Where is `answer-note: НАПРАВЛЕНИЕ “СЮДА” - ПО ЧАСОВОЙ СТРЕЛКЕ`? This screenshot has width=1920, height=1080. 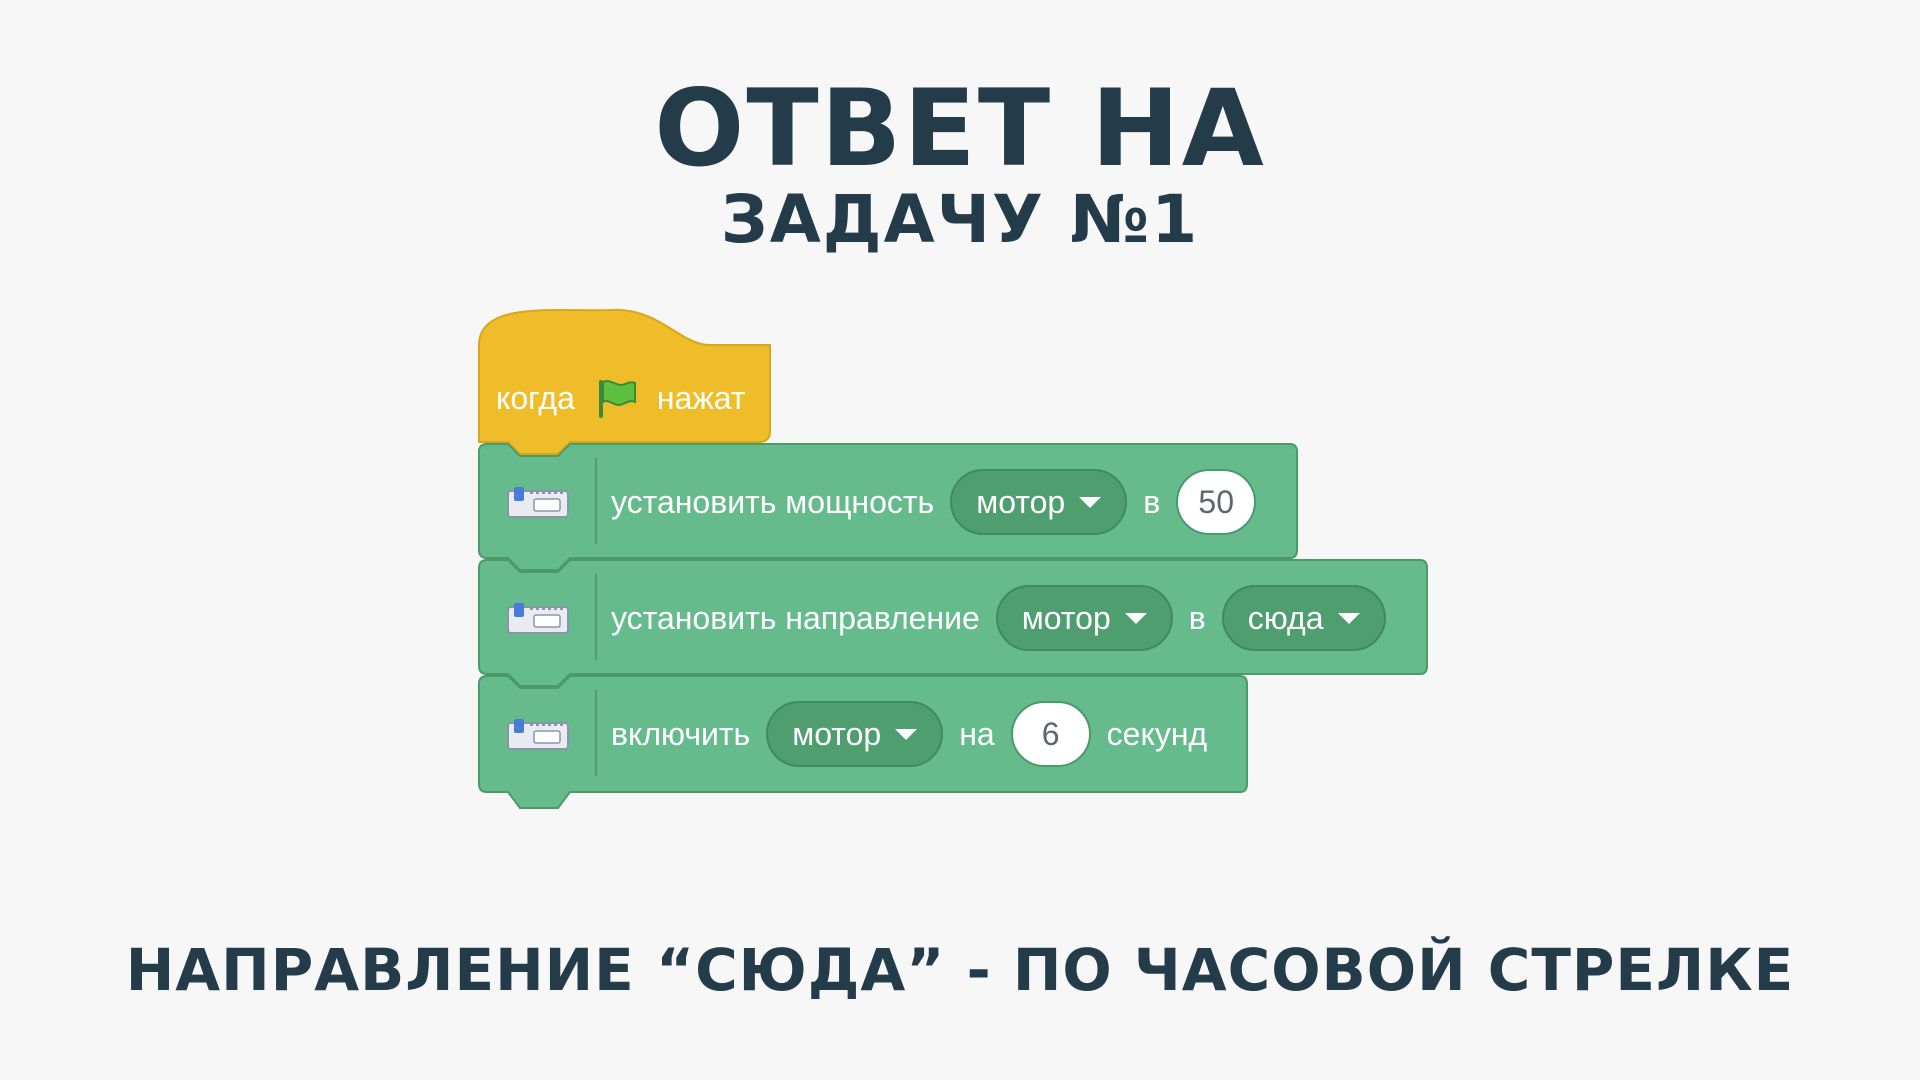 answer-note: НАПРАВЛЕНИЕ “СЮДА” - ПО ЧАСОВОЙ СТРЕЛКЕ is located at coordinates (960, 970).